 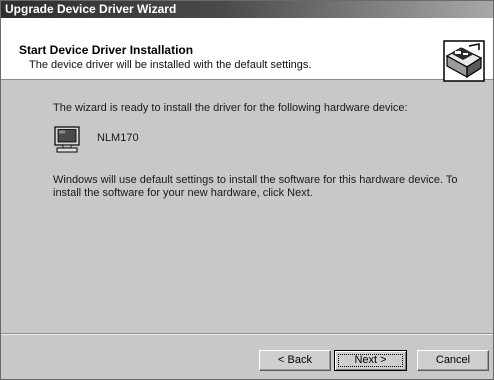 I want to click on title-bar: Upgrade Device Driver Wizard, so click(x=247, y=9).